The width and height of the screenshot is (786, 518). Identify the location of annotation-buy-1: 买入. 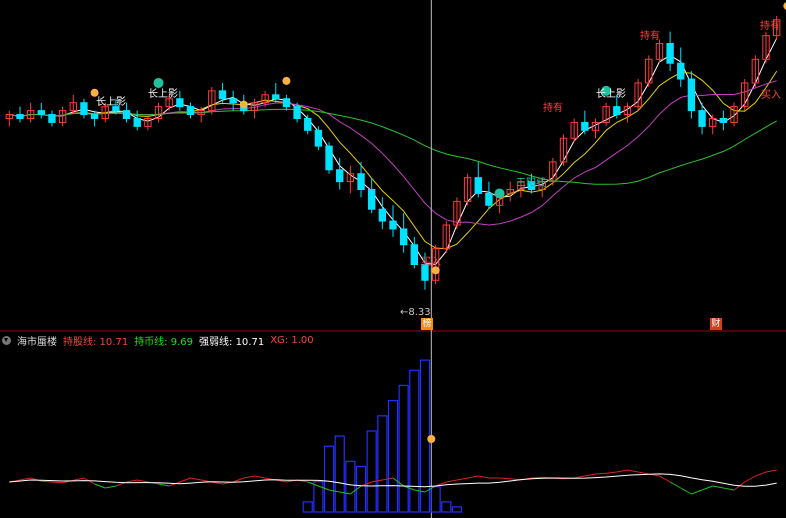
(431, 262).